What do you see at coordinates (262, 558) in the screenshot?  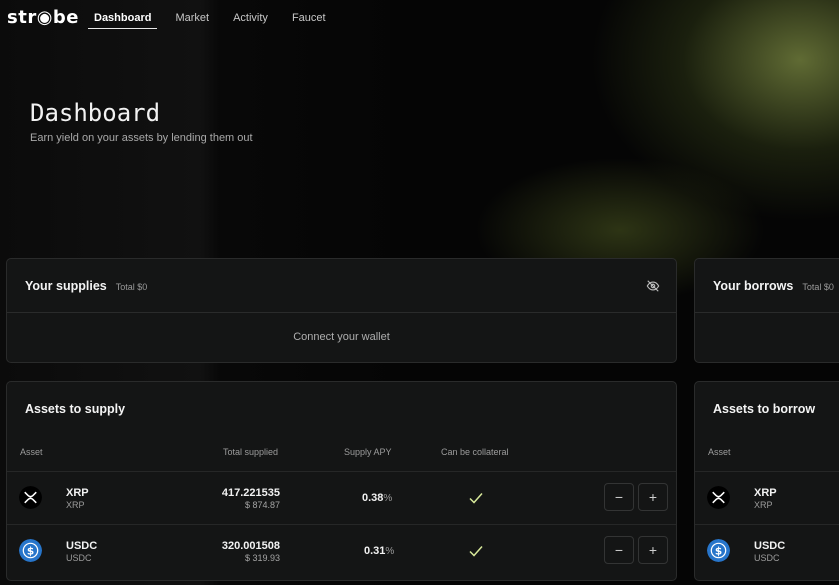 I see `total-supplied-usd: $ 319.93` at bounding box center [262, 558].